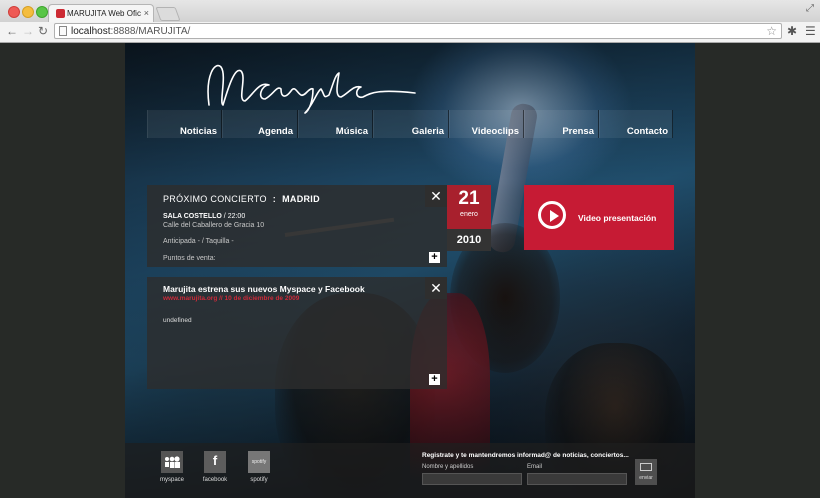 The width and height of the screenshot is (820, 498). I want to click on facebook-icon: f, so click(215, 462).